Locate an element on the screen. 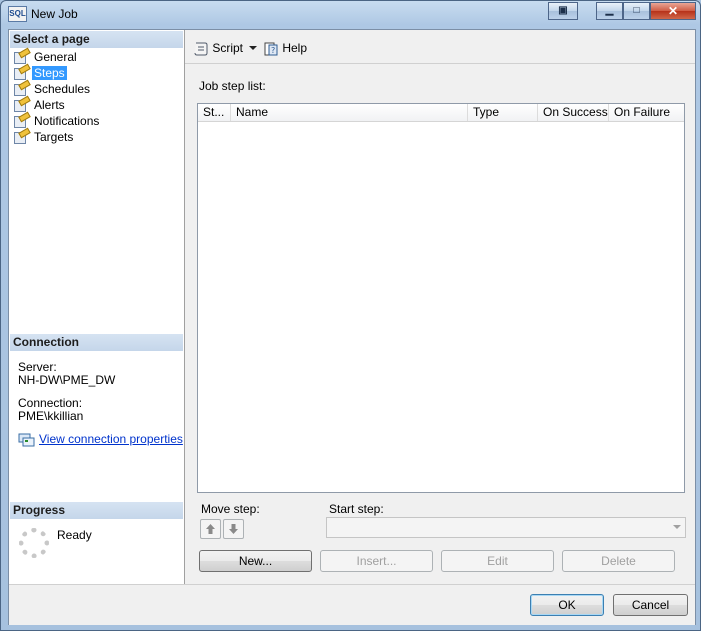  close-button: ✕ is located at coordinates (673, 11).